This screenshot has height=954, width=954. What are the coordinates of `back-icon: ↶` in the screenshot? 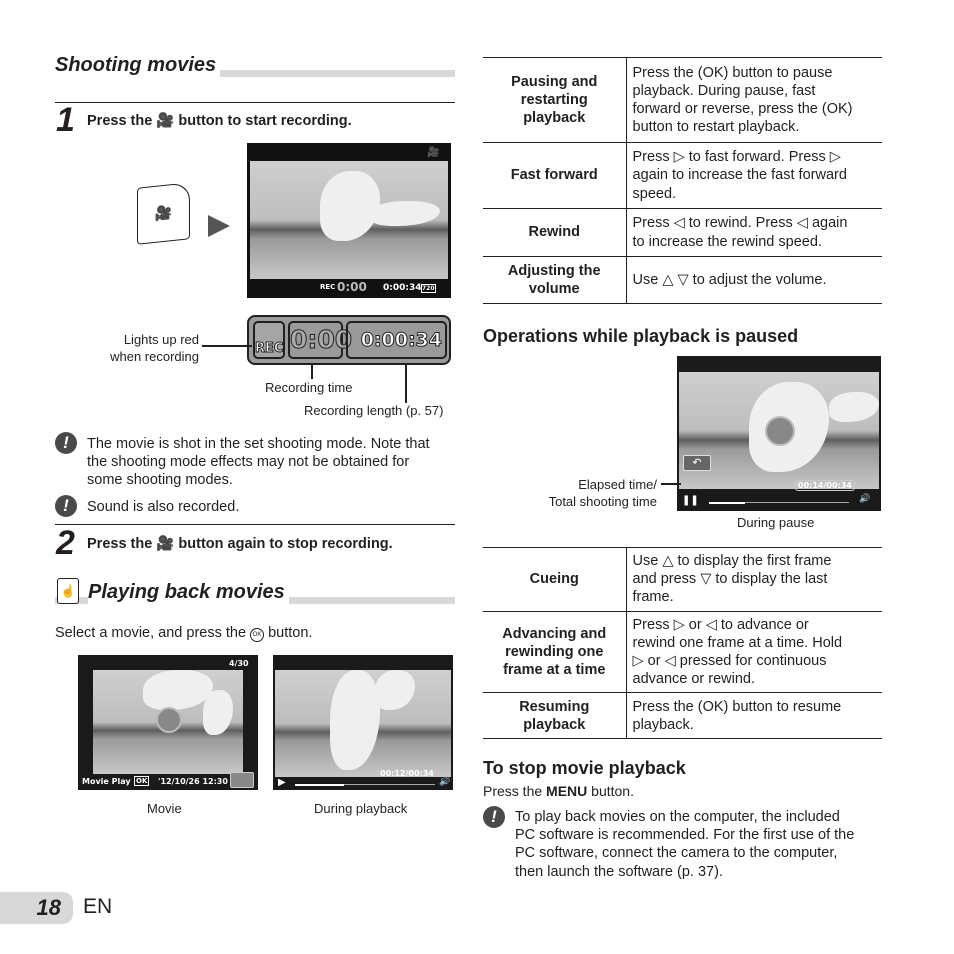 It's located at (697, 463).